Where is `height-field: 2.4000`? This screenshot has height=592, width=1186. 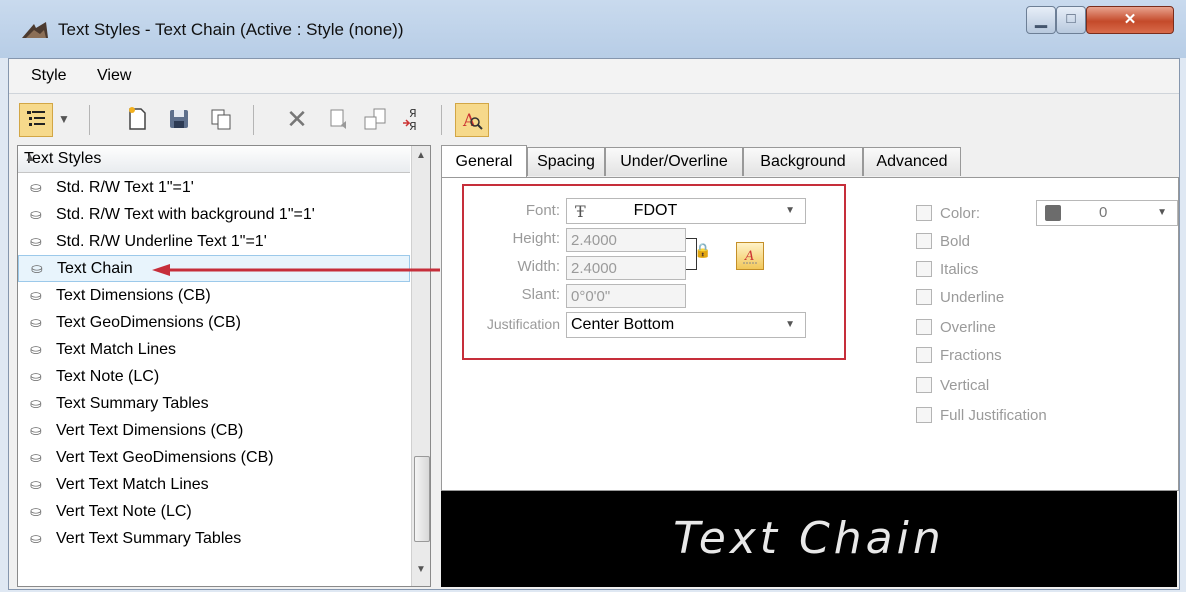
height-field: 2.4000 is located at coordinates (626, 240).